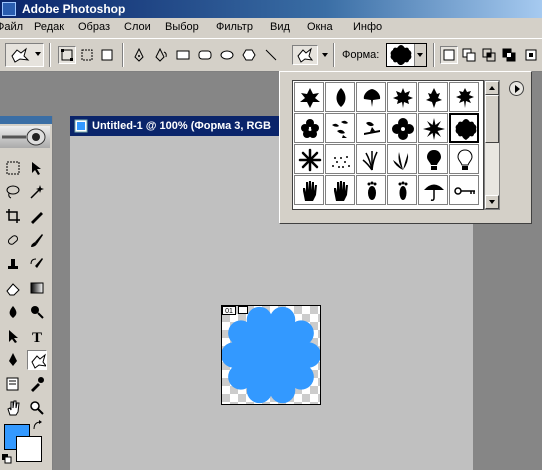 The height and width of the screenshot is (470, 542). What do you see at coordinates (234, 27) in the screenshot?
I see `menu-filter: Фильтр` at bounding box center [234, 27].